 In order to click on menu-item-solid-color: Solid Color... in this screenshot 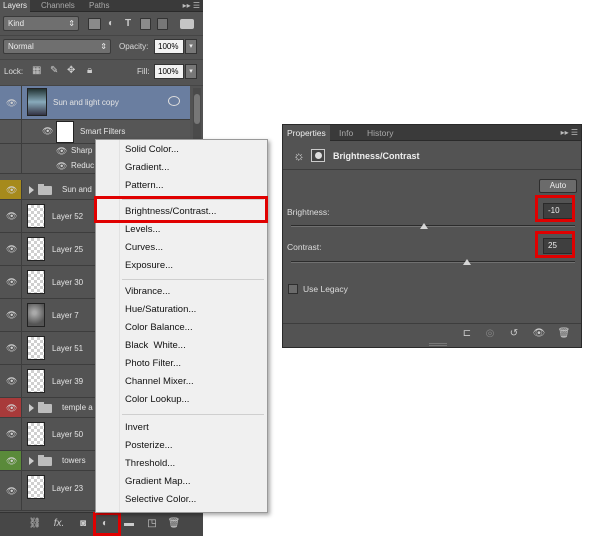, I will do `click(181, 150)`.